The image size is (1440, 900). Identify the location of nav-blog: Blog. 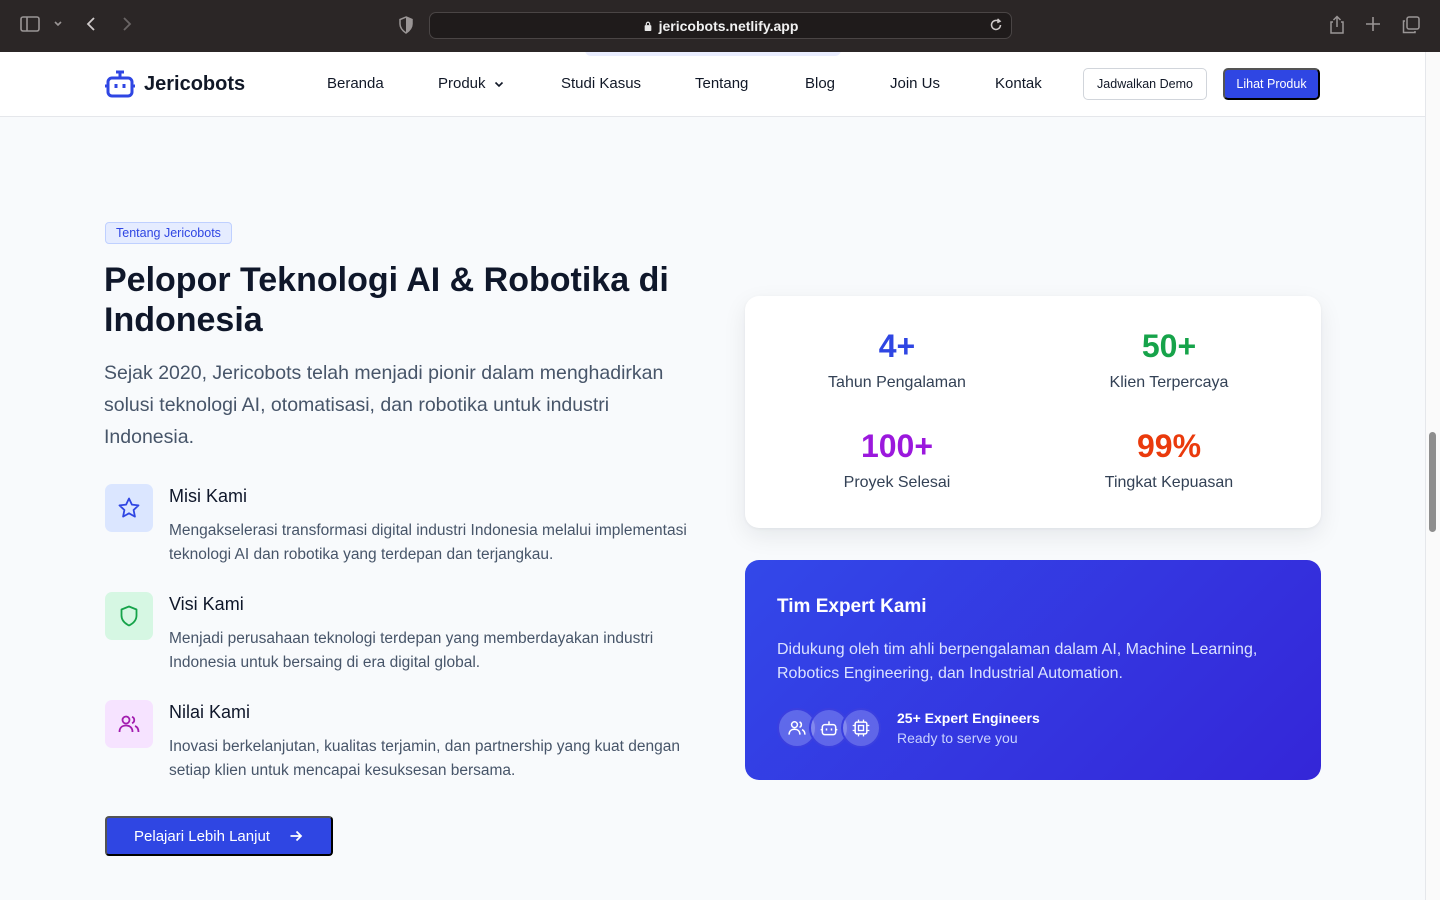
(820, 83).